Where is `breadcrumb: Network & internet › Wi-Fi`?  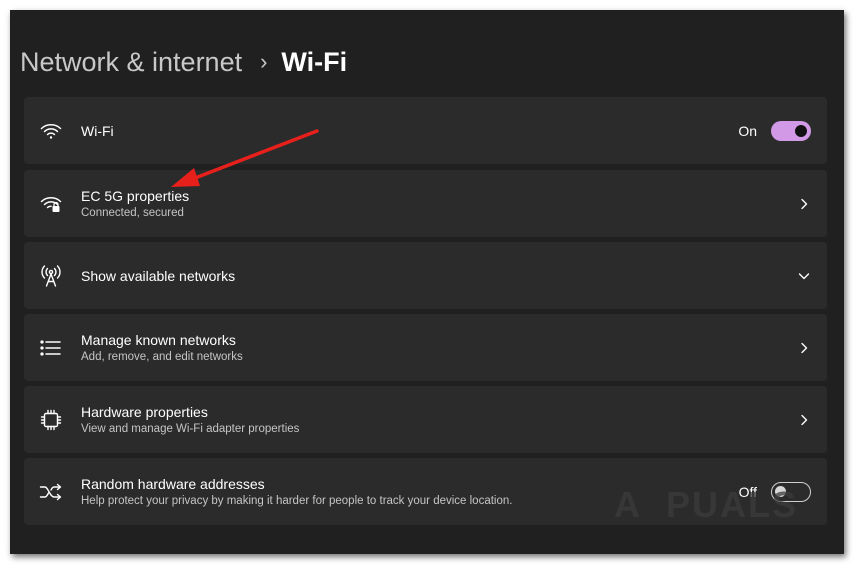 breadcrumb: Network & internet › Wi-Fi is located at coordinates (183, 62).